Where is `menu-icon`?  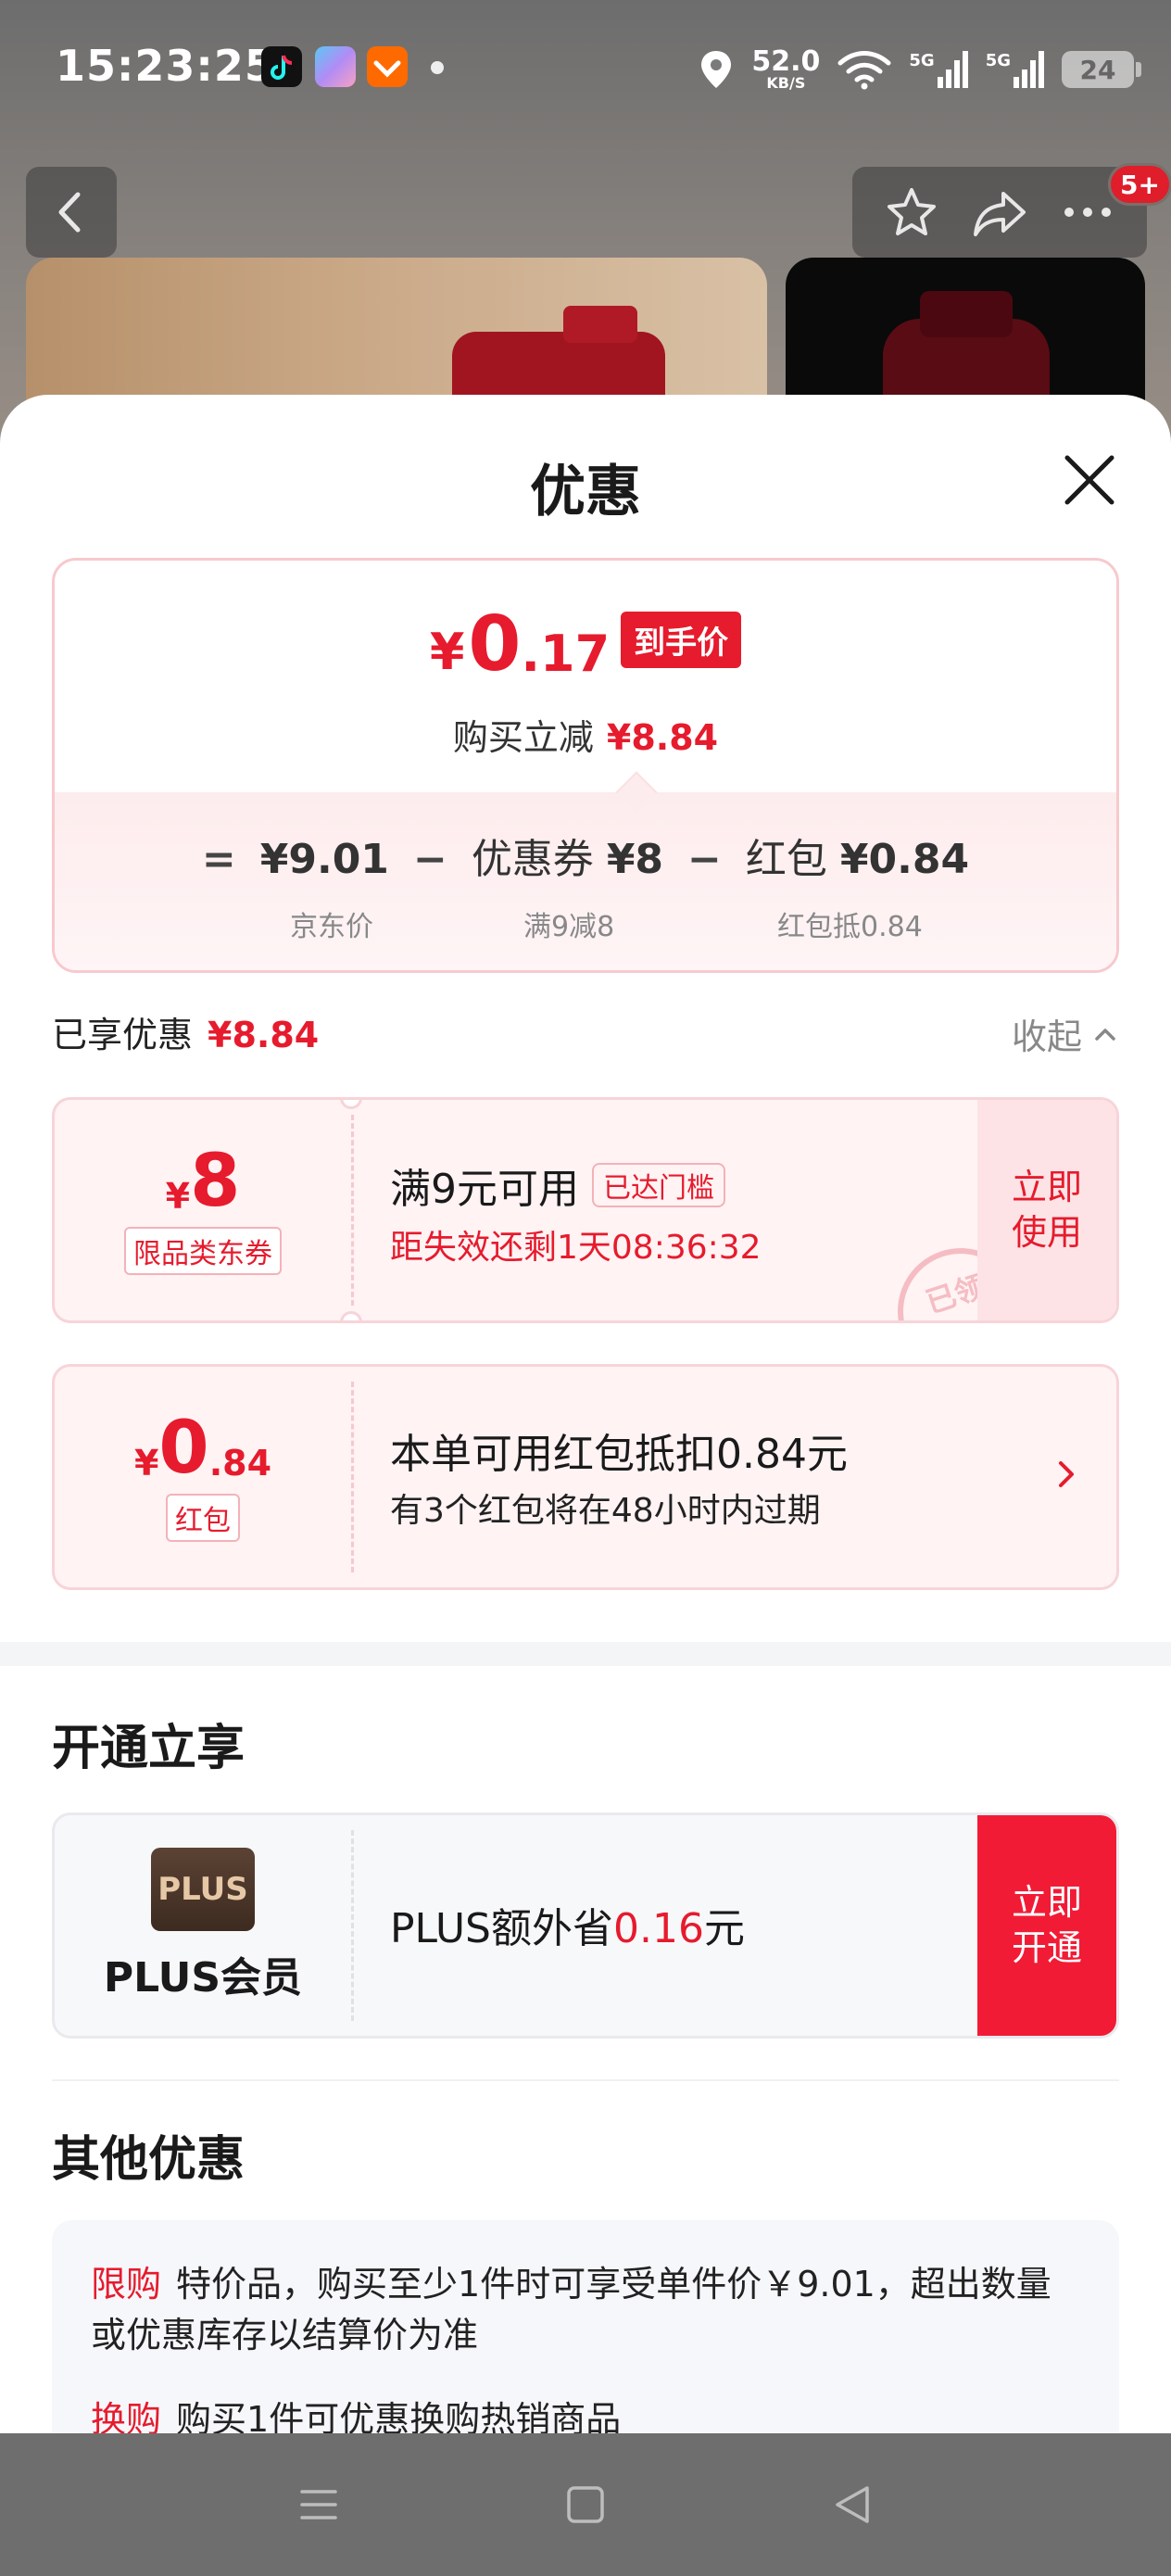 menu-icon is located at coordinates (318, 2504).